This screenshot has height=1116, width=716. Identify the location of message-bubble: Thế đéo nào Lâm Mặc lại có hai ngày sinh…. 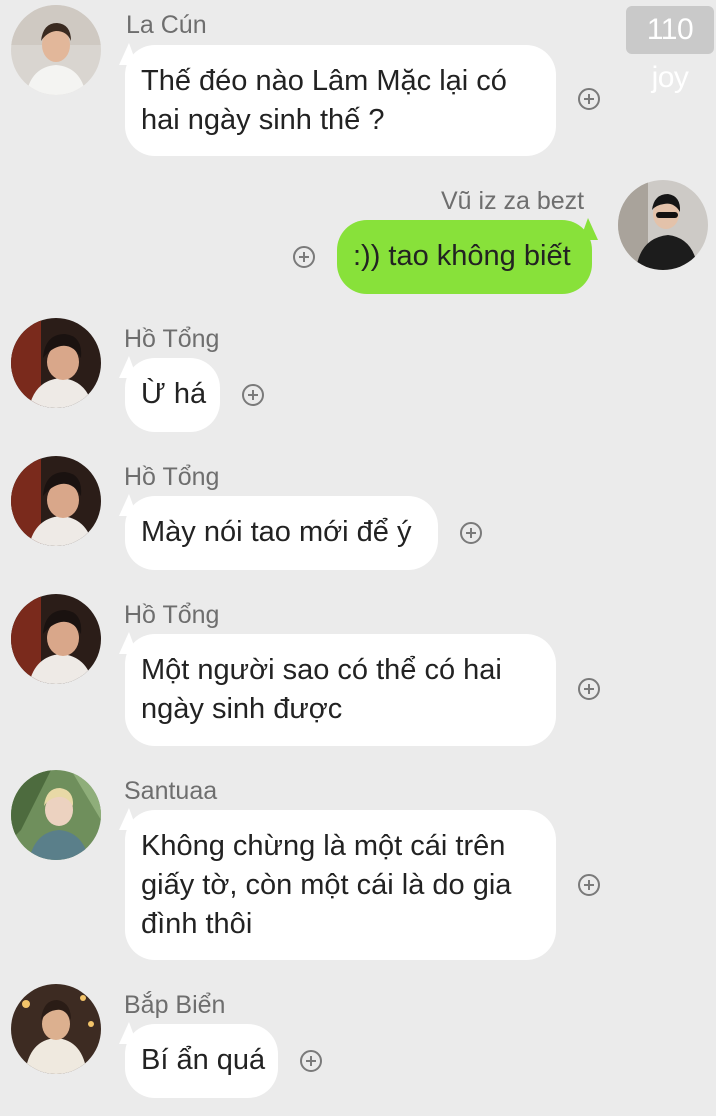
(340, 100).